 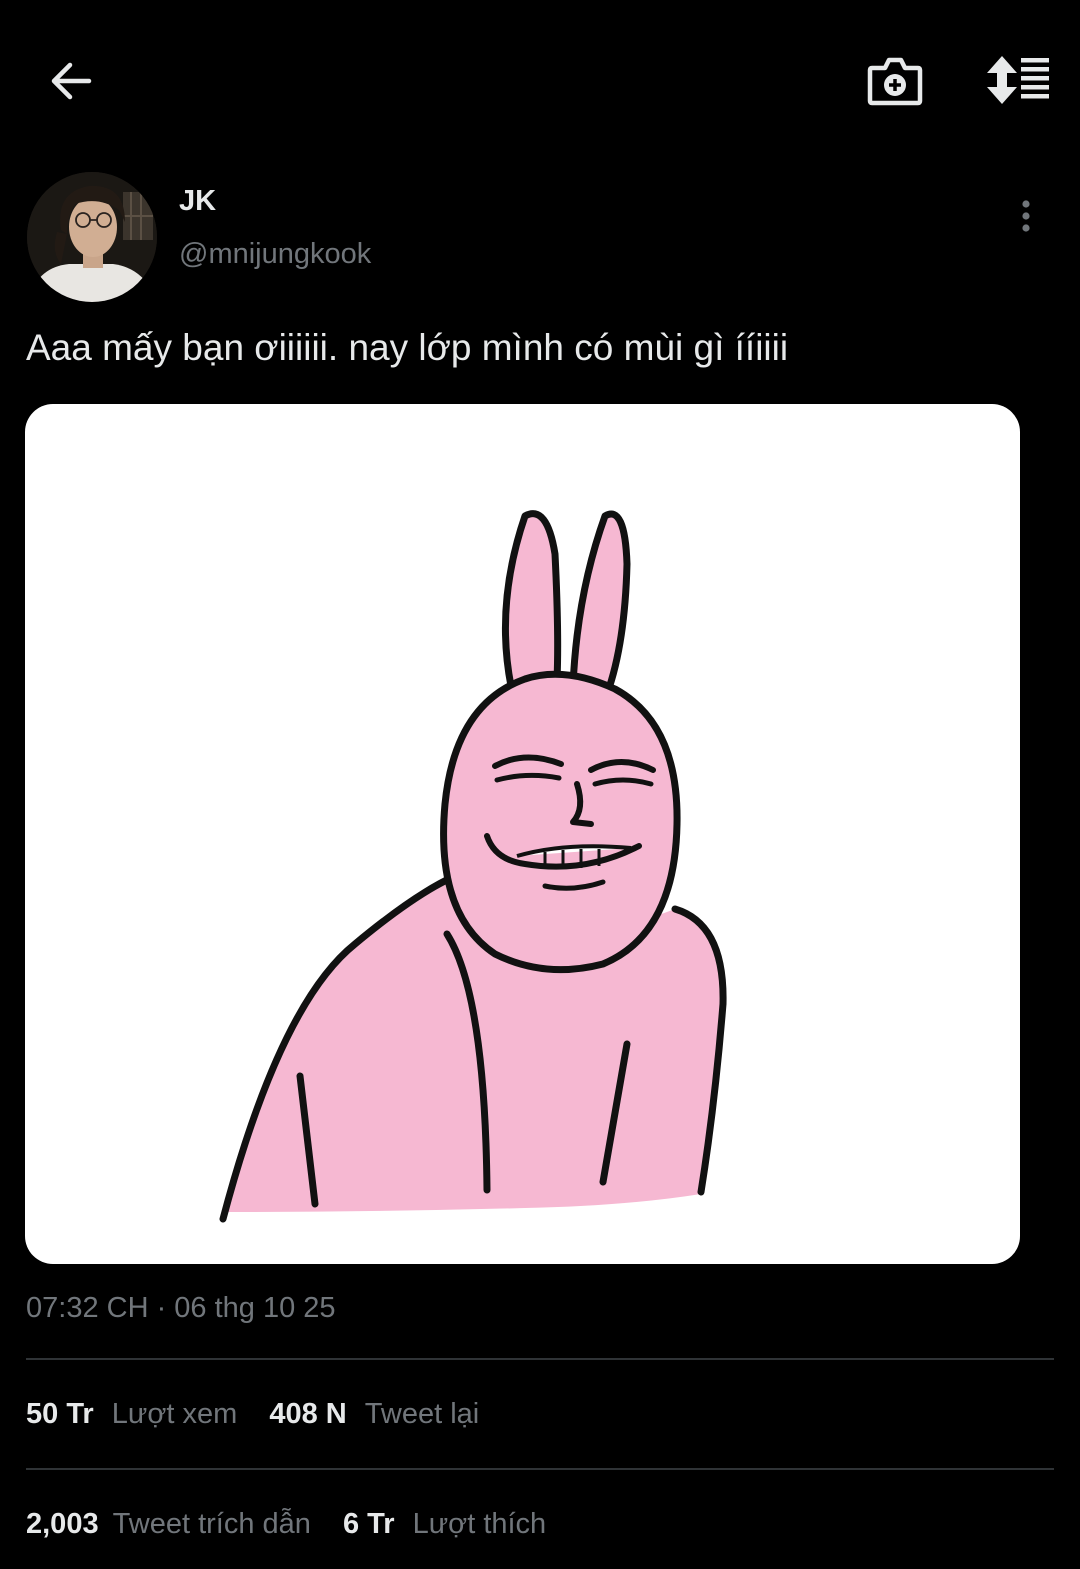 I want to click on camera-add-icon, so click(x=895, y=80).